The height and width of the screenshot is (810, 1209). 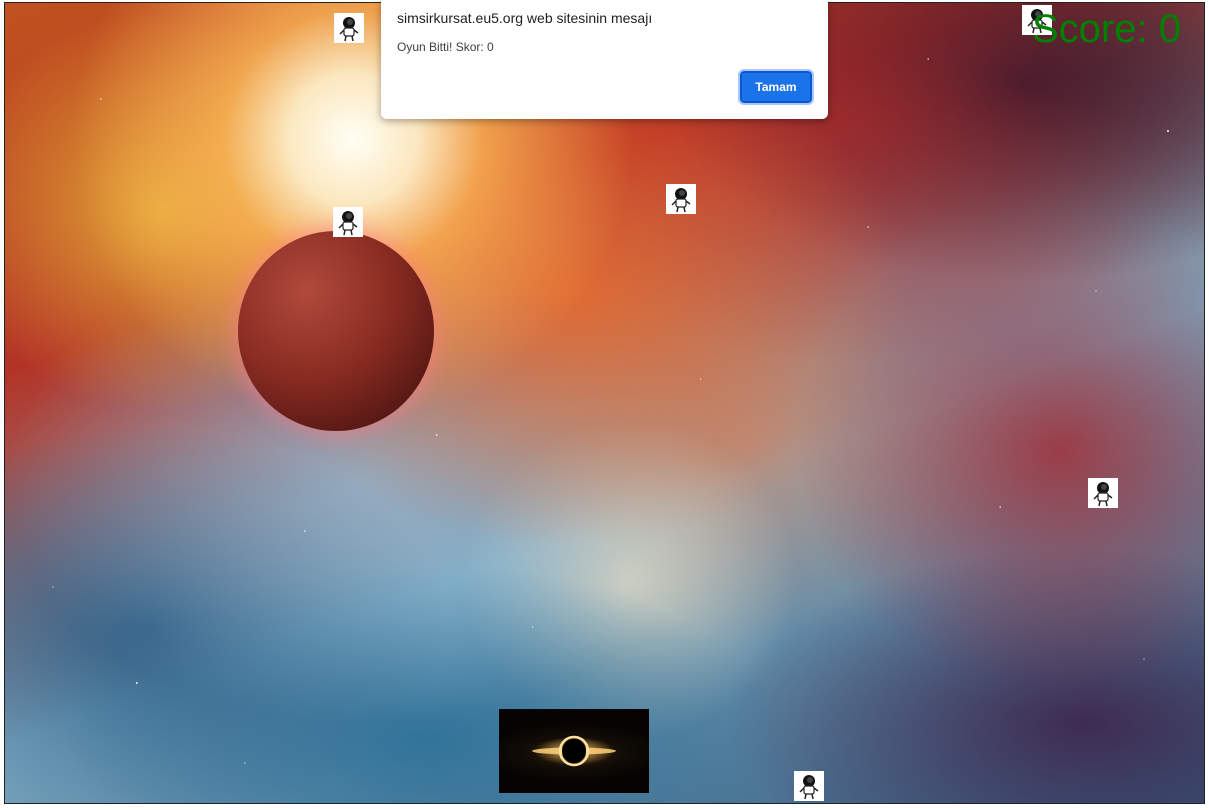 I want to click on black-hole-player, so click(x=574, y=751).